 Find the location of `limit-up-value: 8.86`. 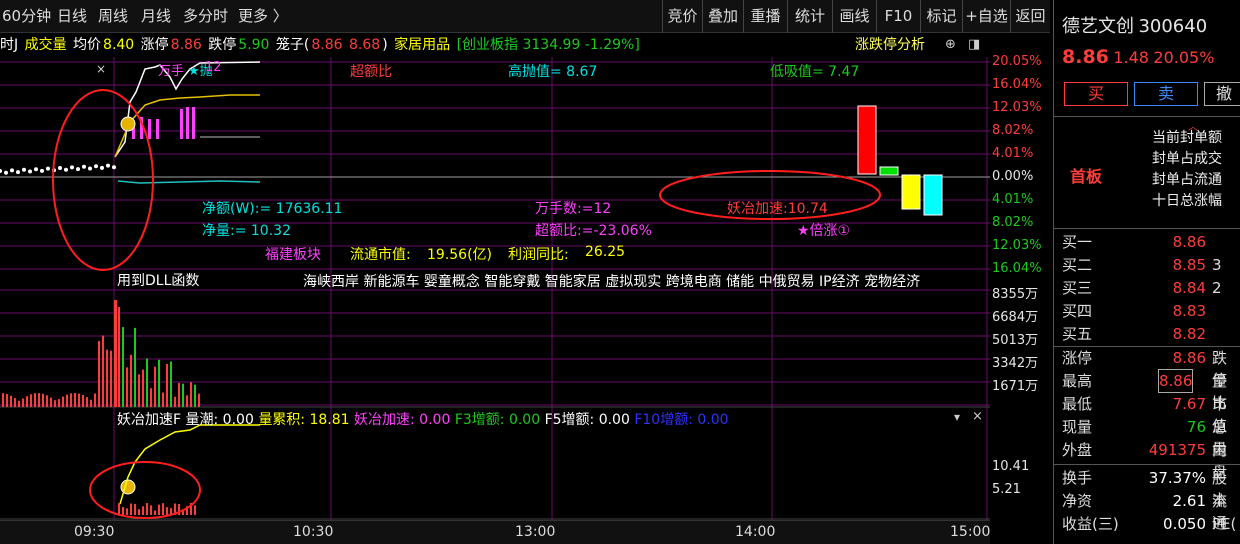

limit-up-value: 8.86 is located at coordinates (186, 45).